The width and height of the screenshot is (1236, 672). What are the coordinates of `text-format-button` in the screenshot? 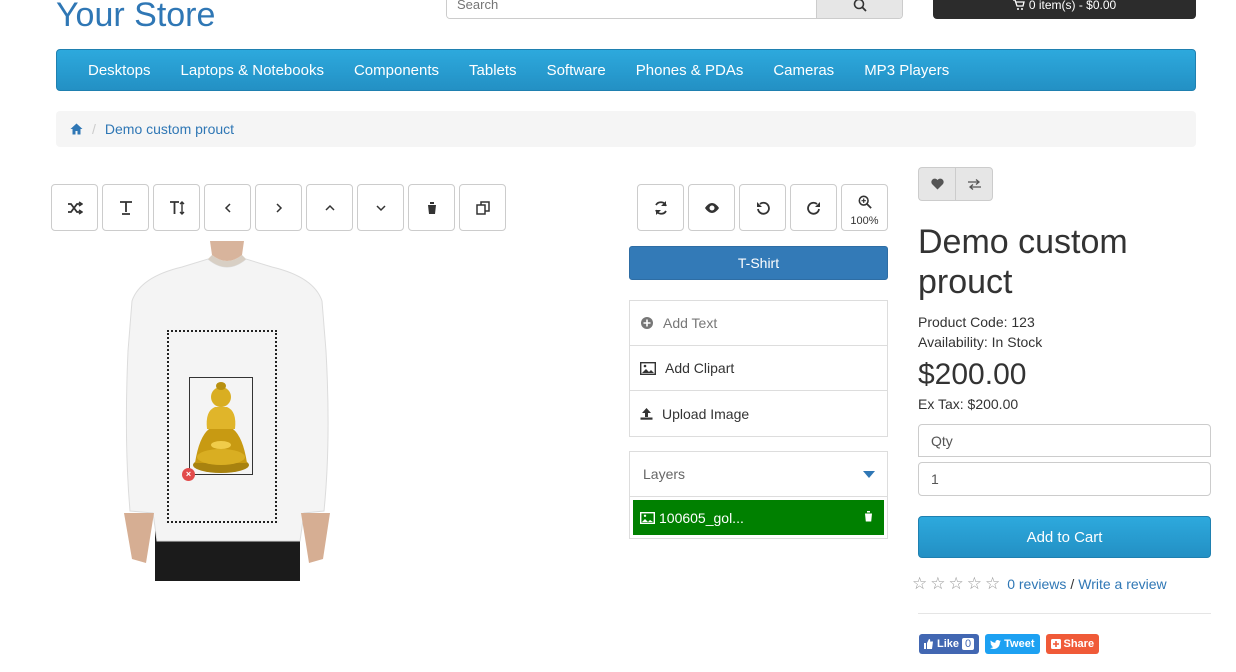 It's located at (125, 207).